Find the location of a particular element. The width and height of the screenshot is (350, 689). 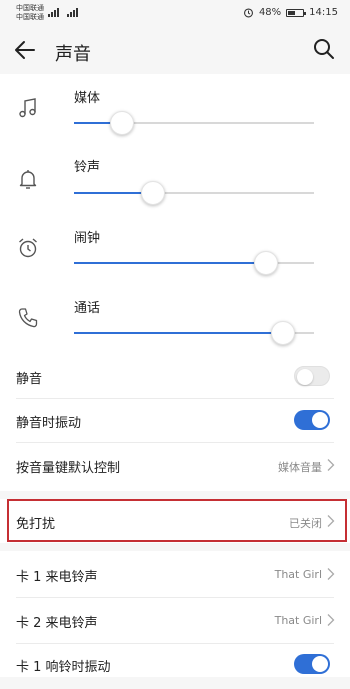

carrier-labels: 中国联通 中国联通 is located at coordinates (30, 13).